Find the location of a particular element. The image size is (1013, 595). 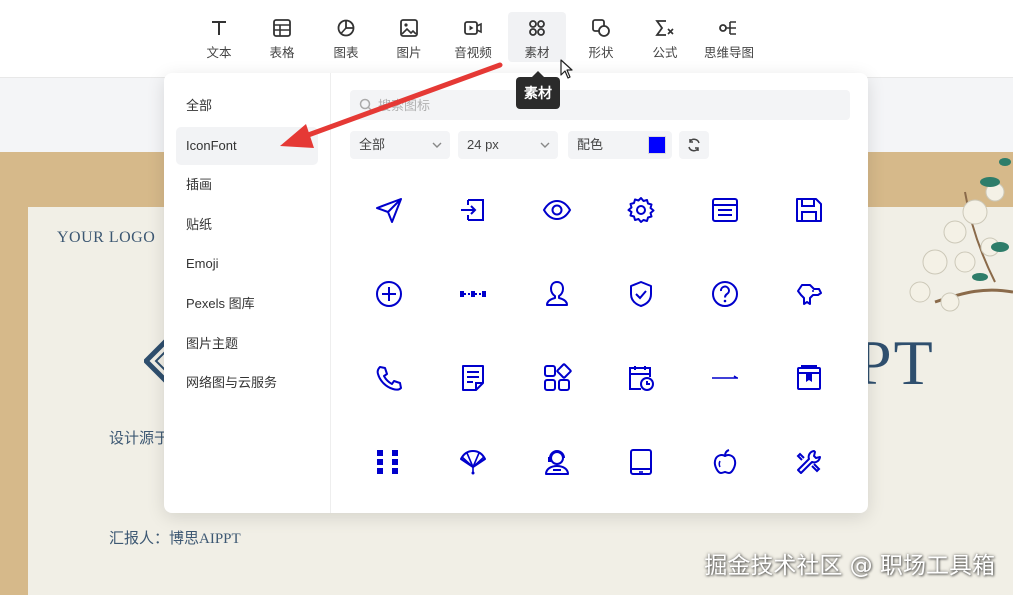

image-icon is located at coordinates (409, 28).